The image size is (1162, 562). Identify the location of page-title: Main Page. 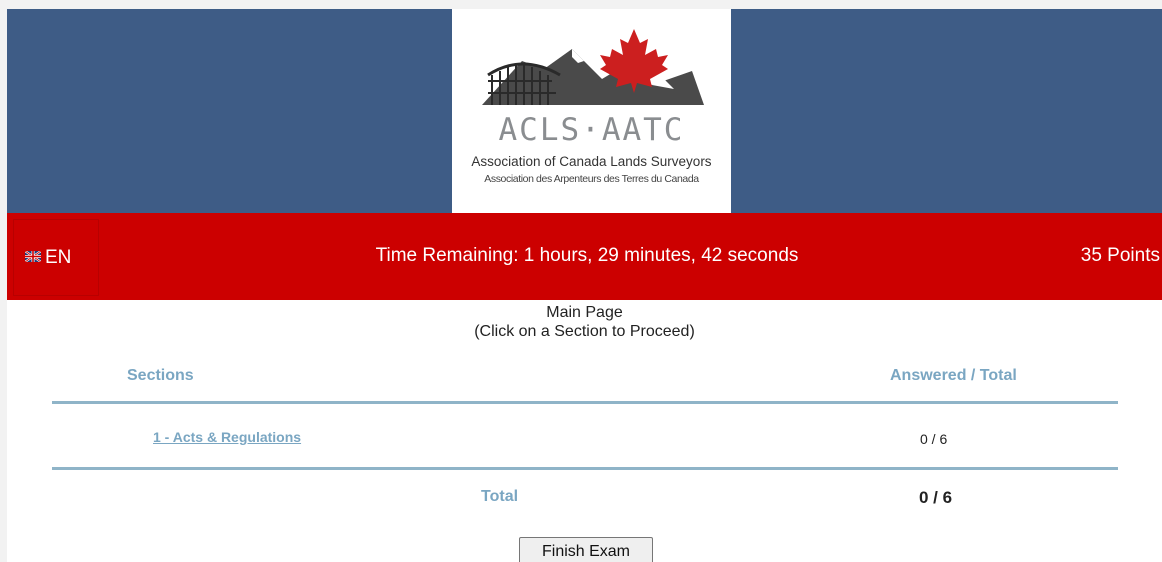
(584, 312).